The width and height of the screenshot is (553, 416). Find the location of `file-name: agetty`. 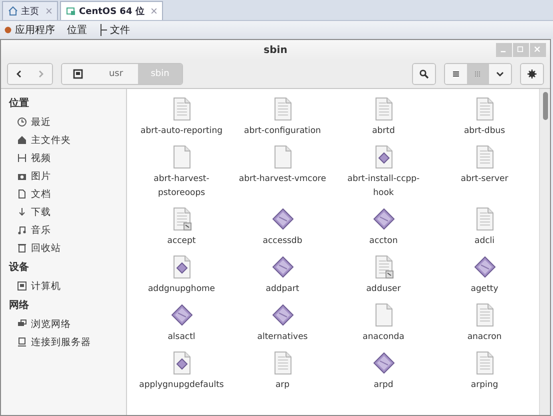

file-name: agetty is located at coordinates (484, 289).